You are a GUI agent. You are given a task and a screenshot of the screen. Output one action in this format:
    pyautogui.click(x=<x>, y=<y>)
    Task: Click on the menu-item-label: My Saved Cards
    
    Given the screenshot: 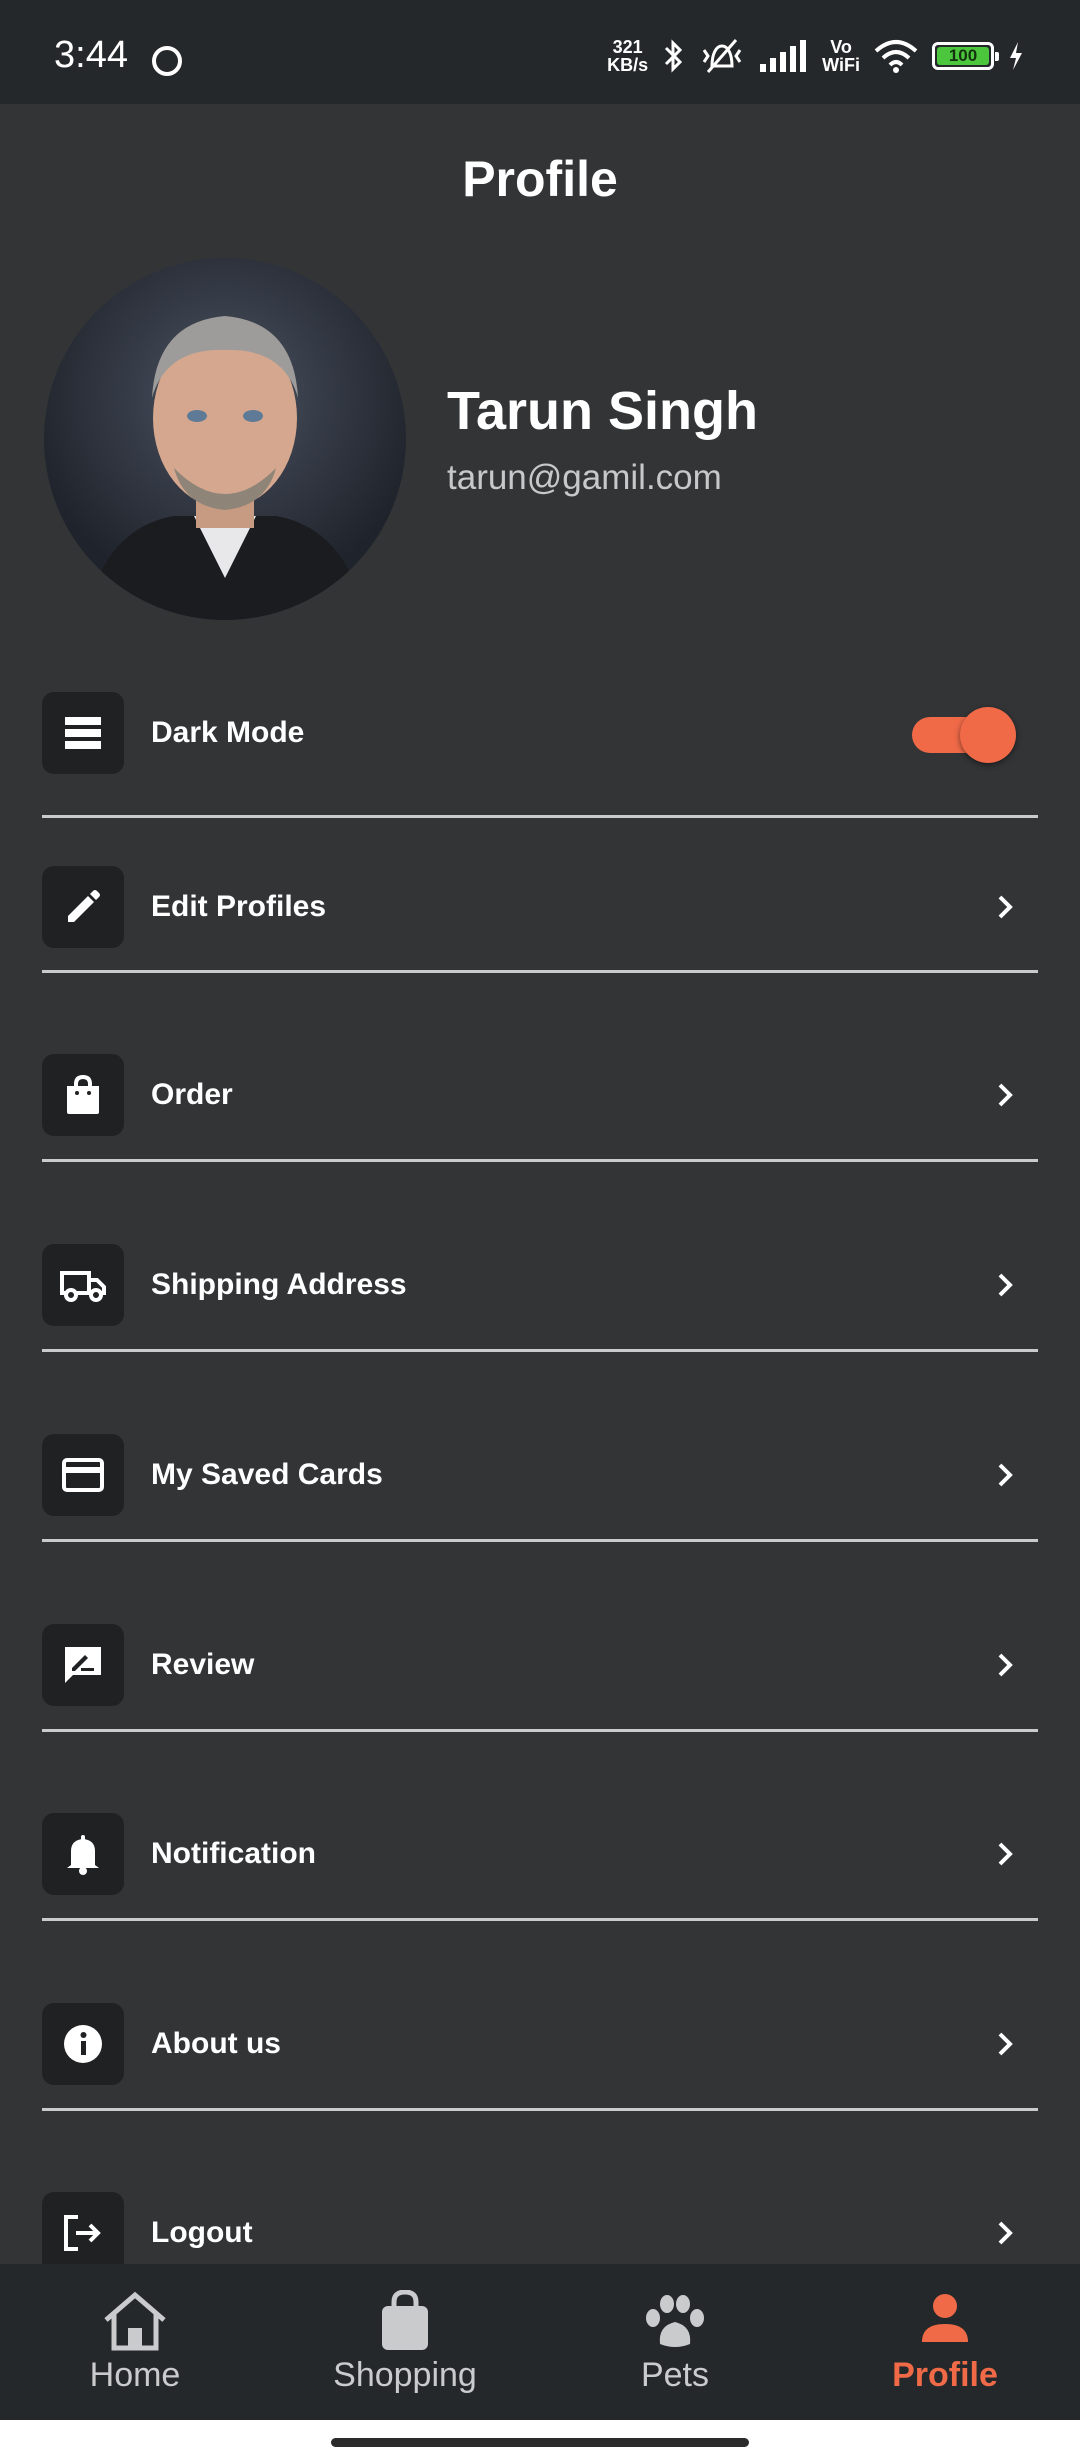 What is the action you would take?
    pyautogui.click(x=267, y=1474)
    